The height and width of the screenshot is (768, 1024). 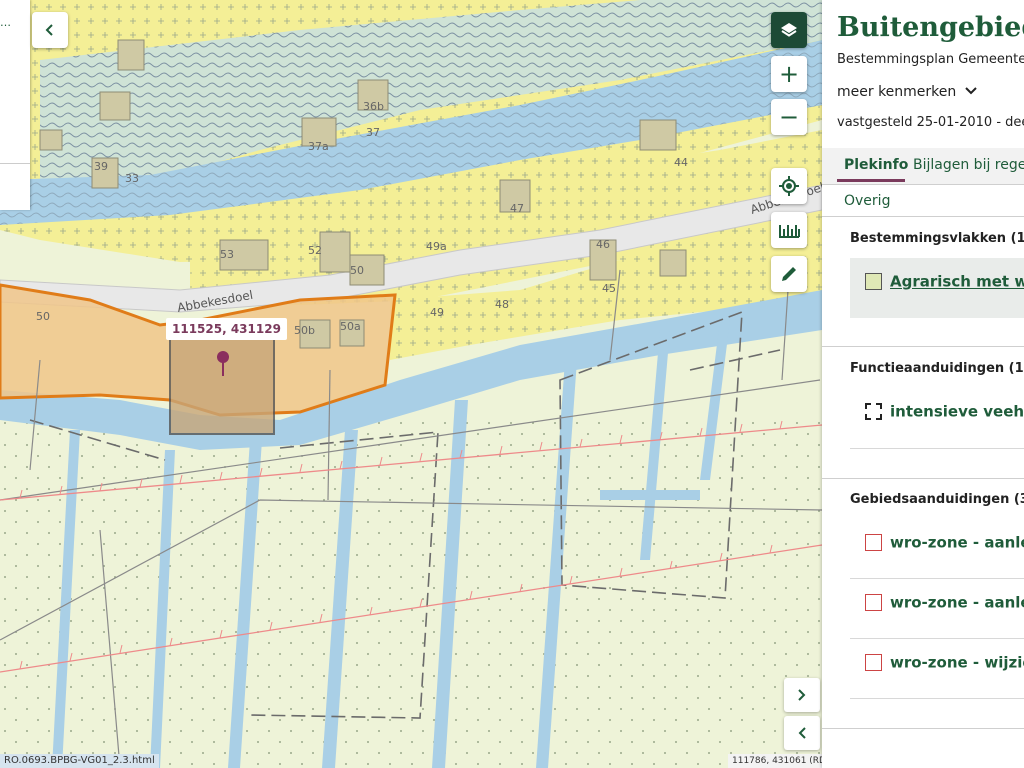 What do you see at coordinates (79, 761) in the screenshot?
I see `plan-file-link: RO.0693.BPBG-VG01_2.3.html` at bounding box center [79, 761].